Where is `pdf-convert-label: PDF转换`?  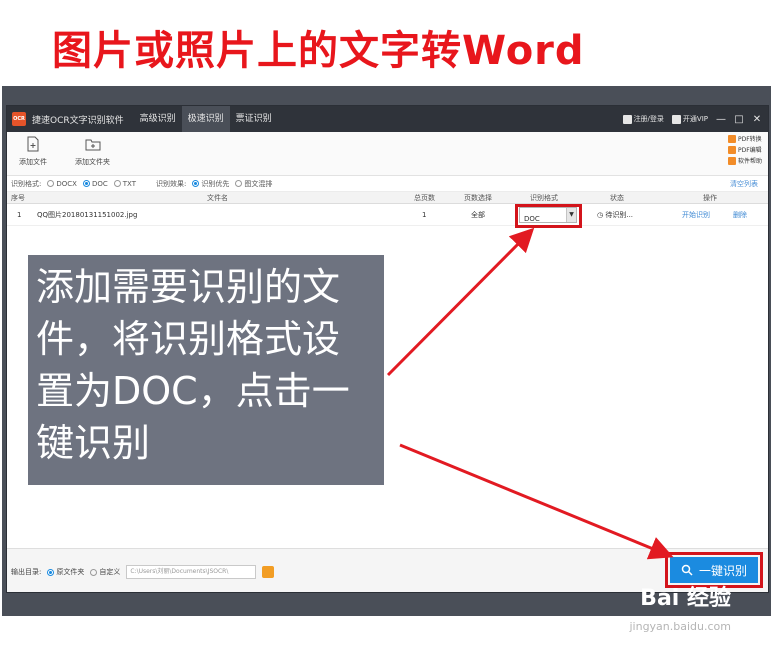
pdf-convert-label: PDF转换 is located at coordinates (749, 139).